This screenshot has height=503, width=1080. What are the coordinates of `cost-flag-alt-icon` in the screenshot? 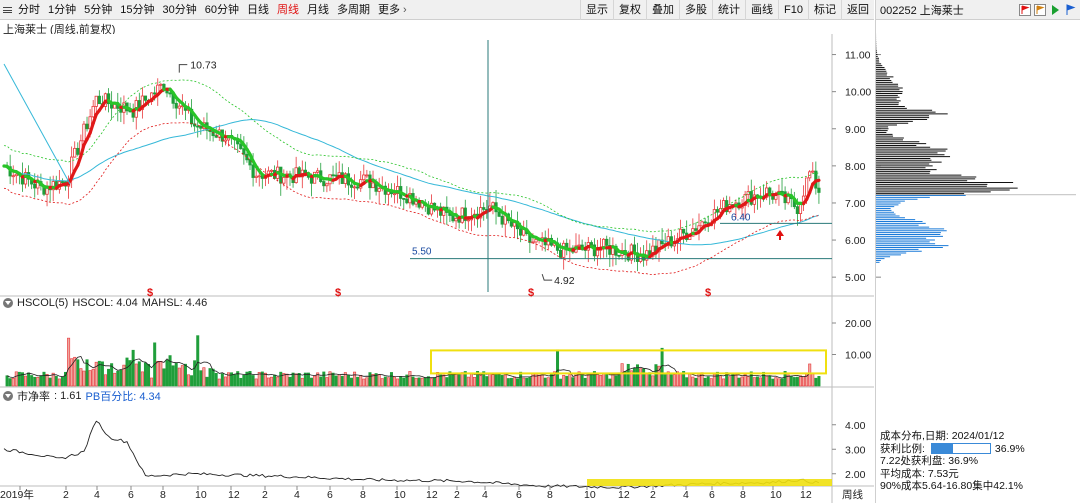 It's located at (1040, 9).